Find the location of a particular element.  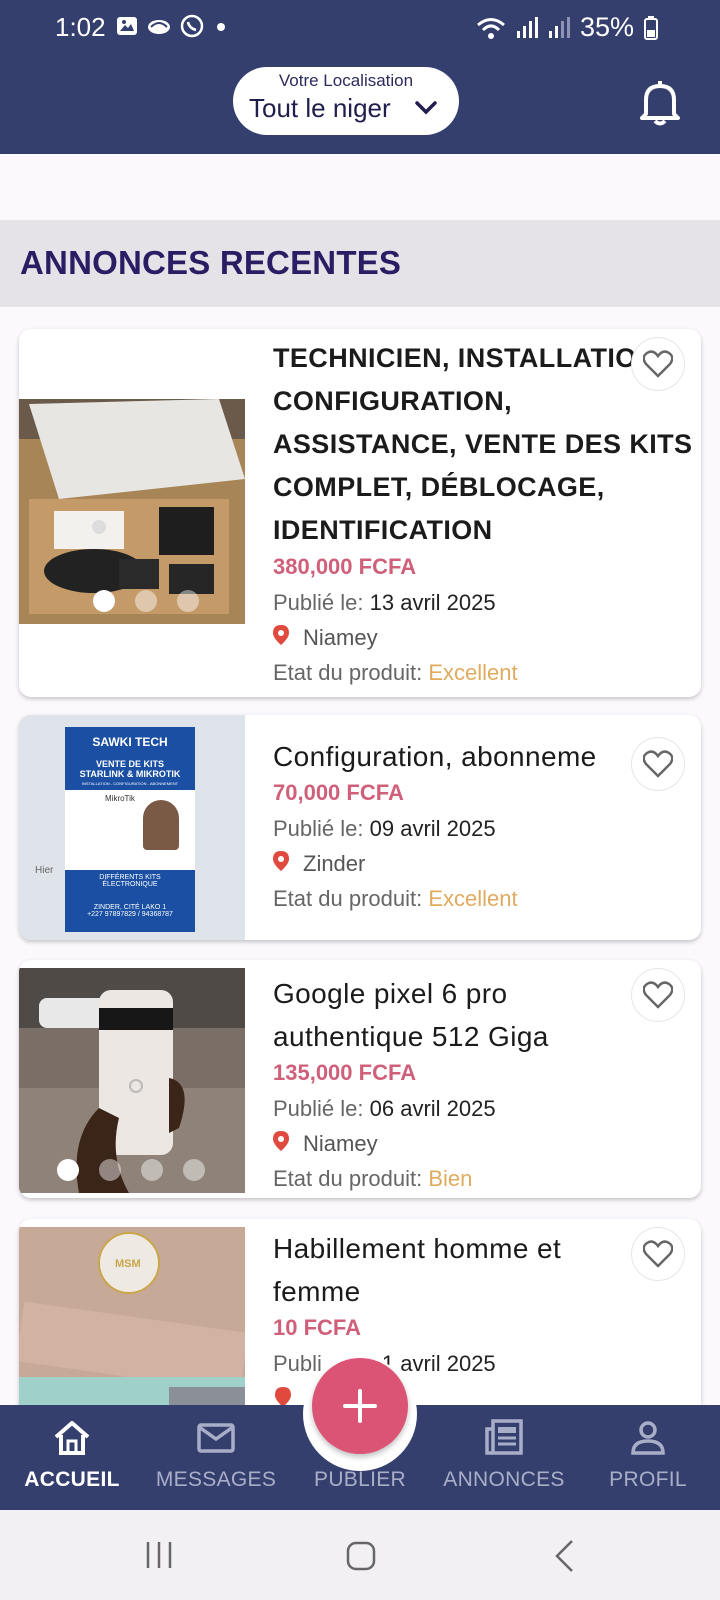

listing-published: Publié le: 13 avril 2025 is located at coordinates (384, 602).